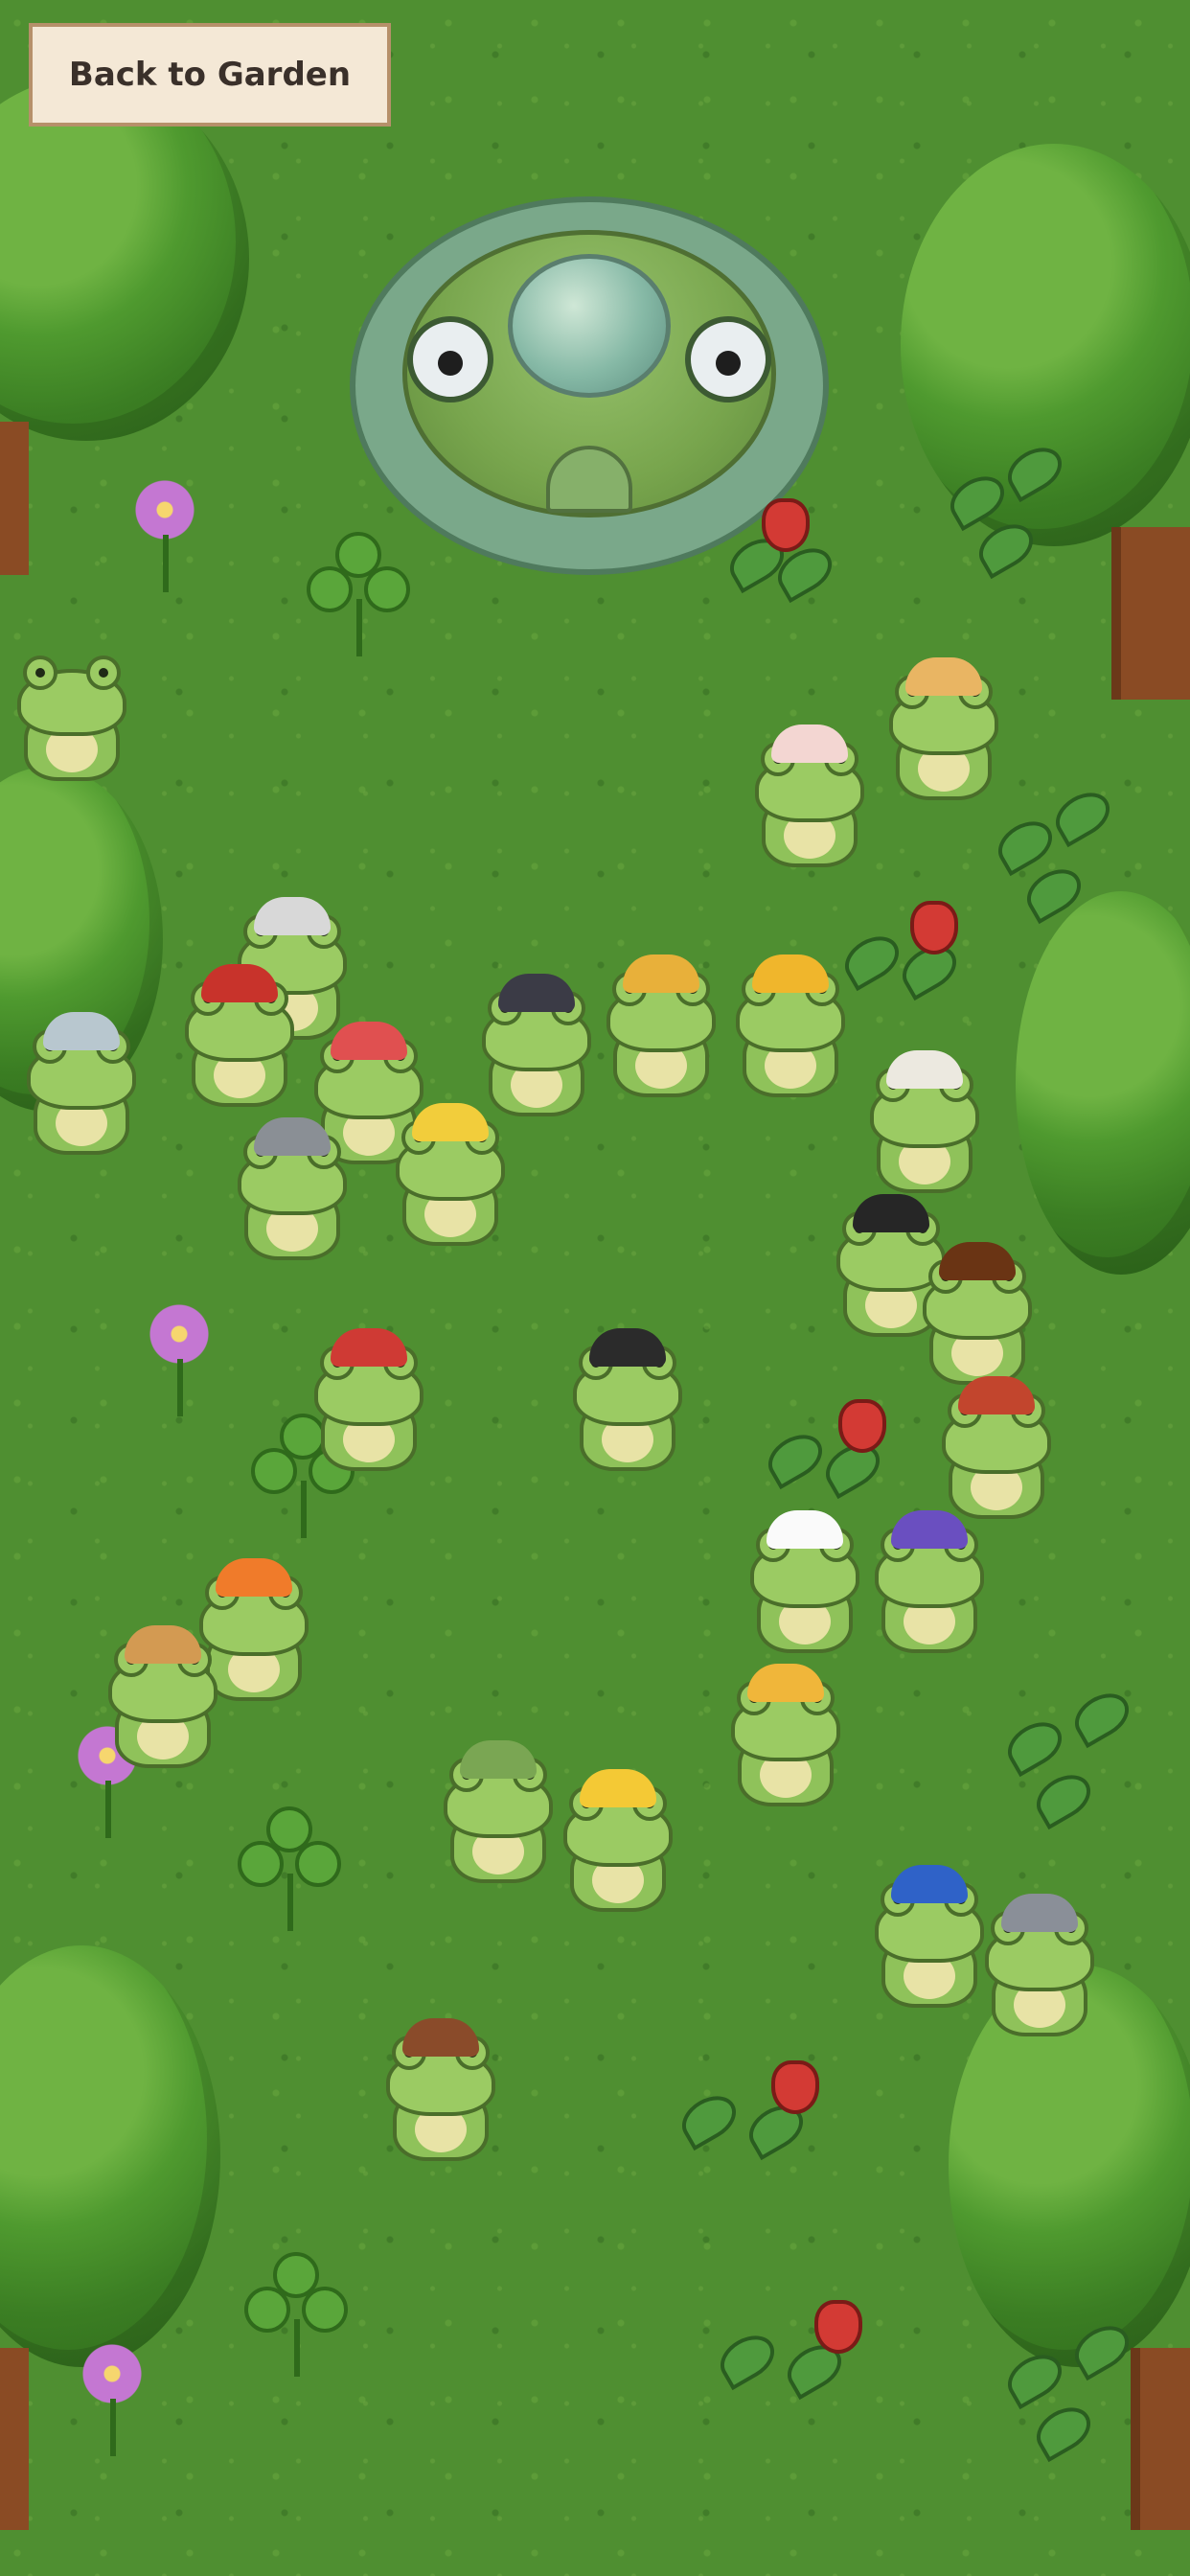 The width and height of the screenshot is (1190, 2576). What do you see at coordinates (72, 723) in the screenshot?
I see `frog-plain-left` at bounding box center [72, 723].